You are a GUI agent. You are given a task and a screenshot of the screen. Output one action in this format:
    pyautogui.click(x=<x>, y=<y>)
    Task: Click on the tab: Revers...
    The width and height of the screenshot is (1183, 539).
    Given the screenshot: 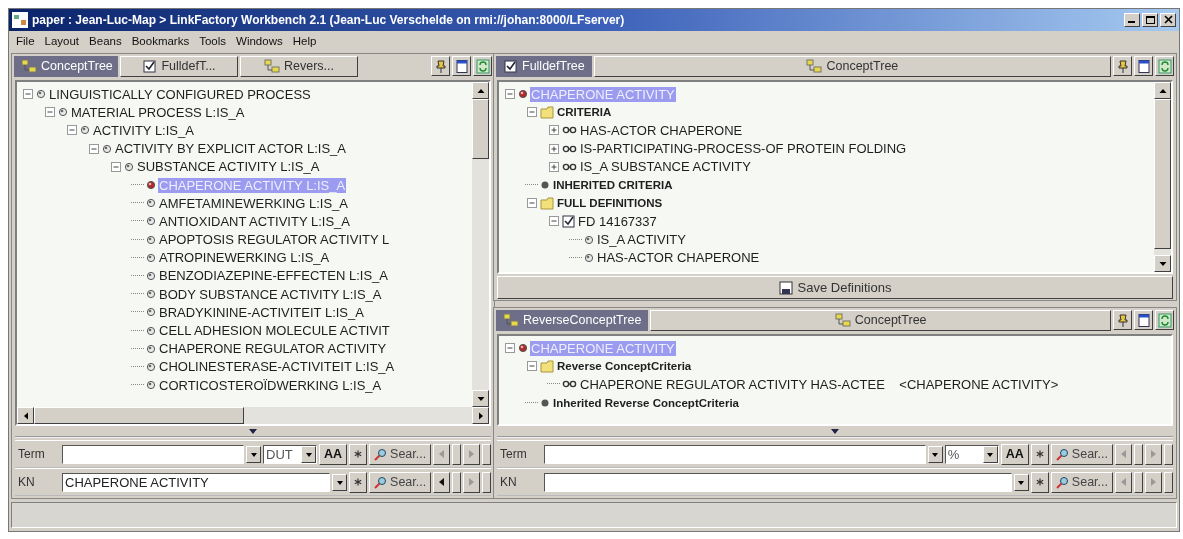 What is the action you would take?
    pyautogui.click(x=299, y=66)
    